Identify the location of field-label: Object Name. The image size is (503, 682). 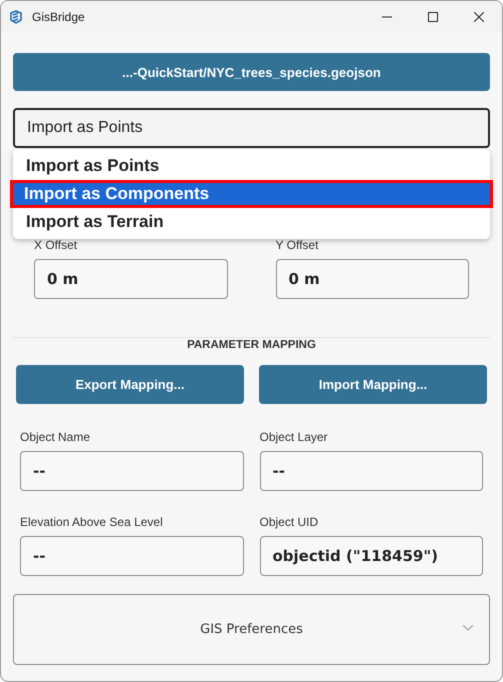
(56, 437).